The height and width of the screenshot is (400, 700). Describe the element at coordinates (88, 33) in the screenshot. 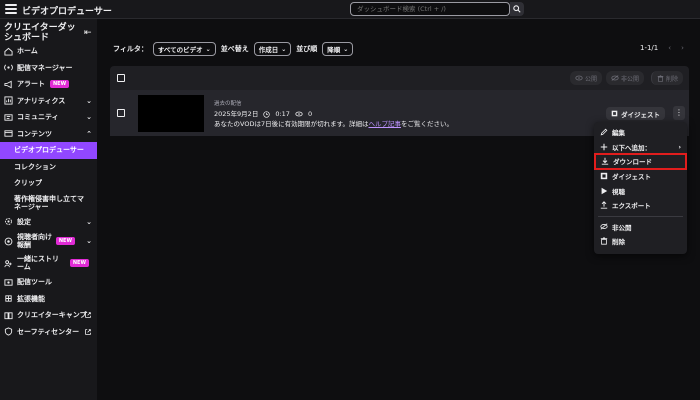

I see `collapse-sidebar-icon: ⇤` at that location.